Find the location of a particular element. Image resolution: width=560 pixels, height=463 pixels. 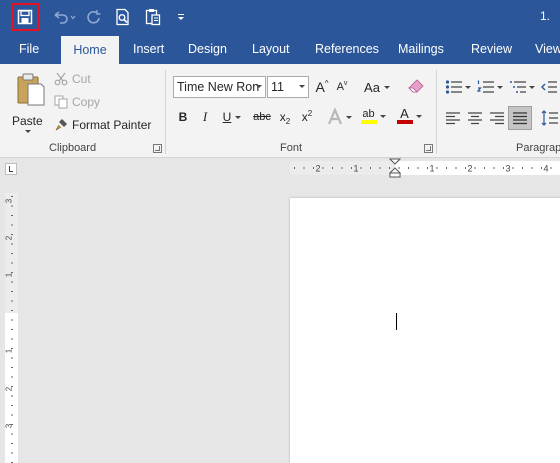

change-case-button: Aa is located at coordinates (377, 87).